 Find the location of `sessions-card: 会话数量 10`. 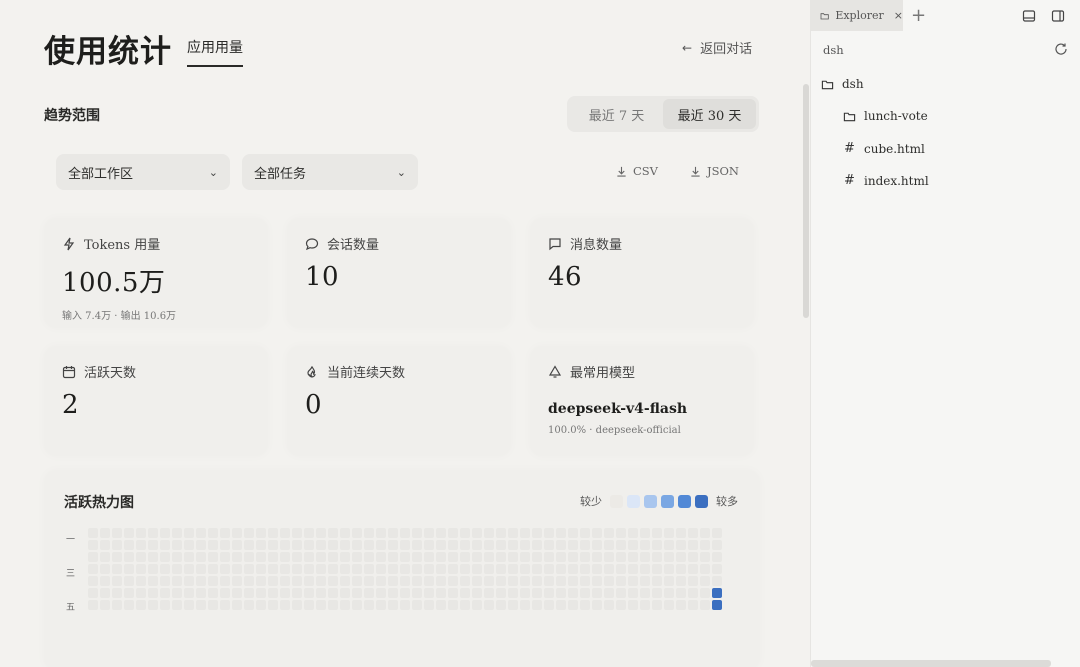

sessions-card: 会话数量 10 is located at coordinates (399, 273).